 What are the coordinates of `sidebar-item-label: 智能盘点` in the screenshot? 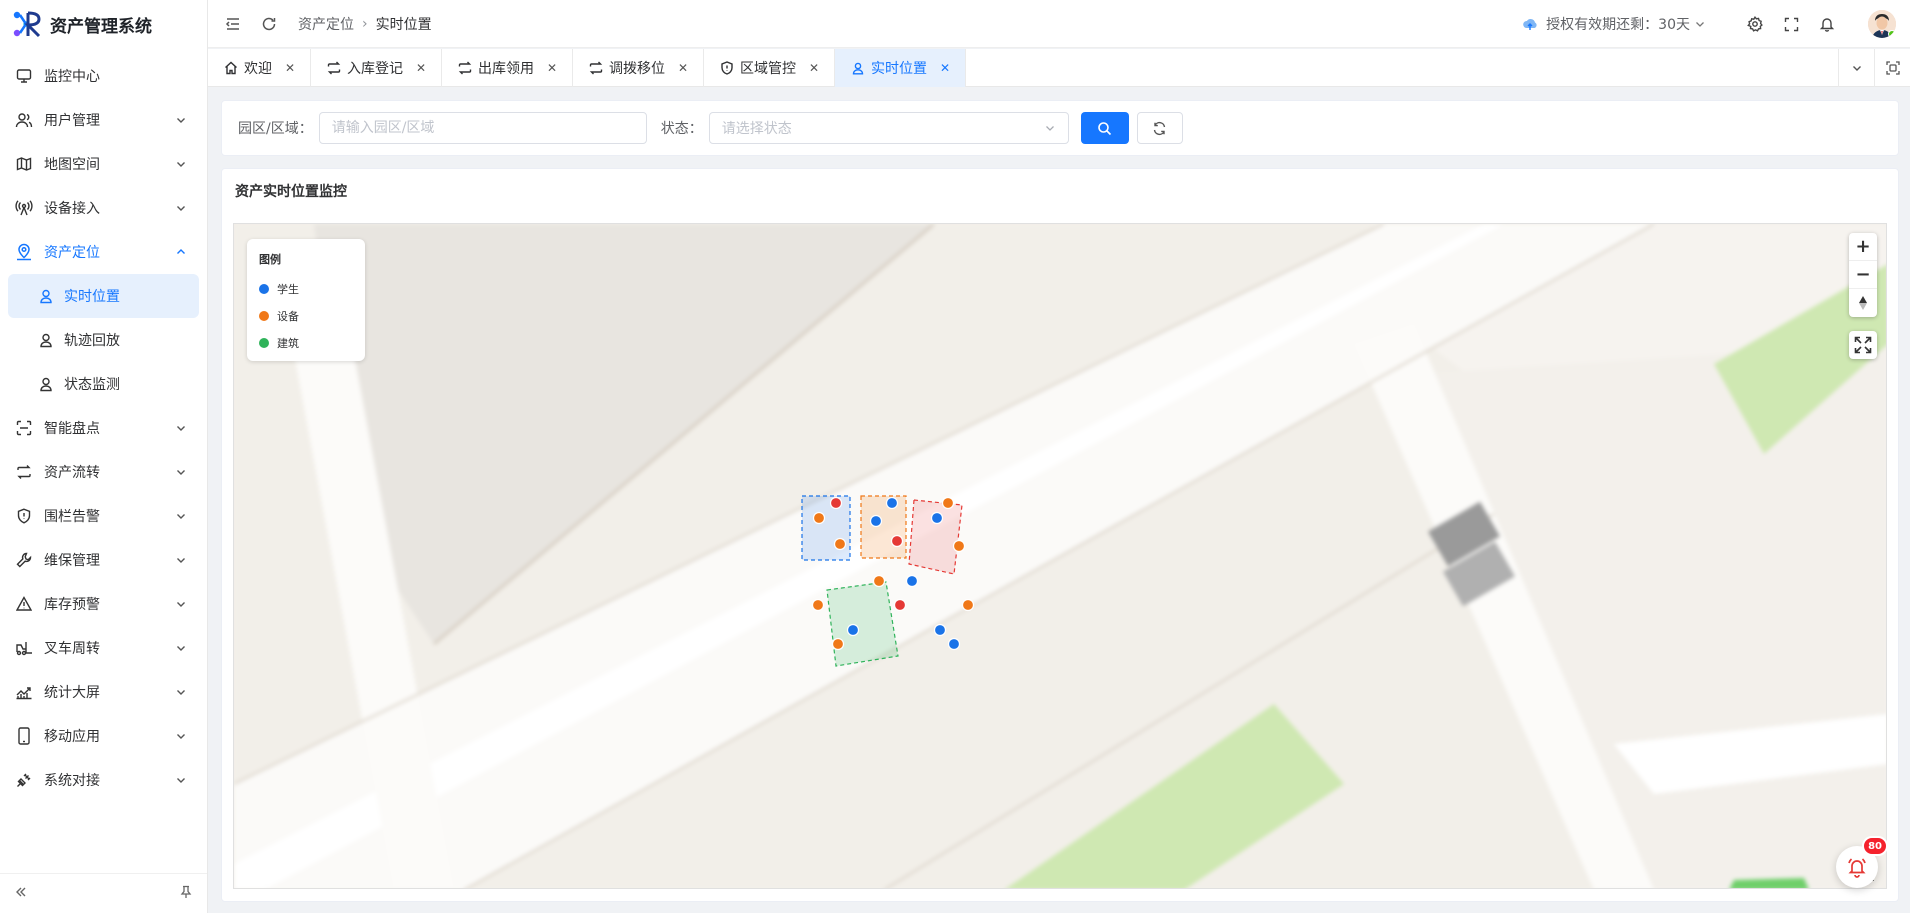 It's located at (72, 429).